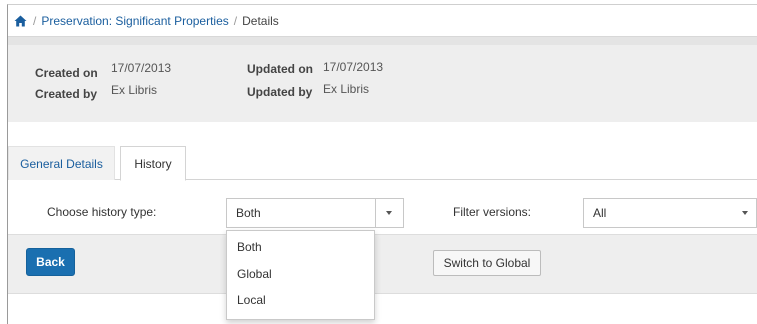 Image resolution: width=757 pixels, height=324 pixels. What do you see at coordinates (382, 41) in the screenshot?
I see `panel-top-strip` at bounding box center [382, 41].